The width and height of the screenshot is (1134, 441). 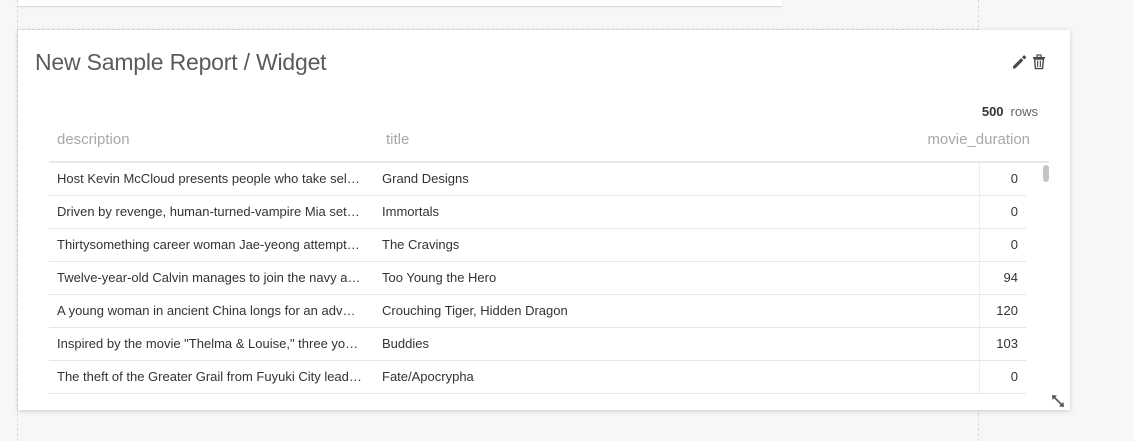 I want to click on cell-title: Grand Designs, so click(x=425, y=178).